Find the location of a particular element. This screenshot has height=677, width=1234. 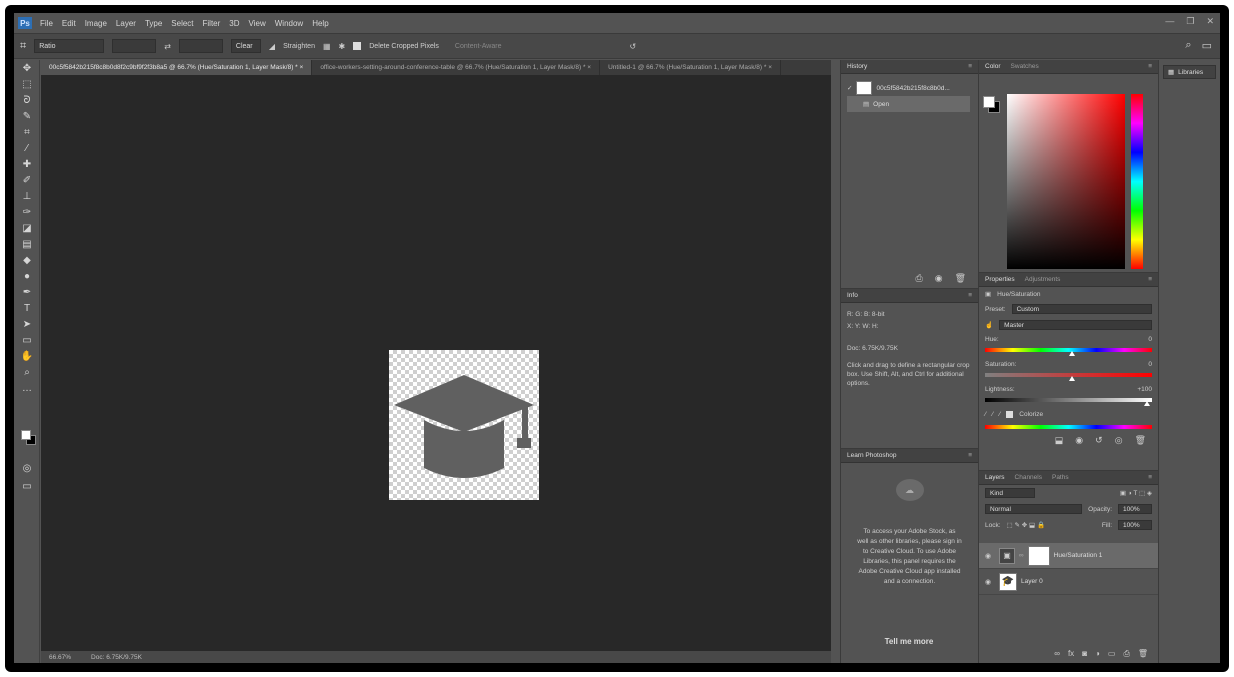

colorize-checkbox is located at coordinates (1010, 414).